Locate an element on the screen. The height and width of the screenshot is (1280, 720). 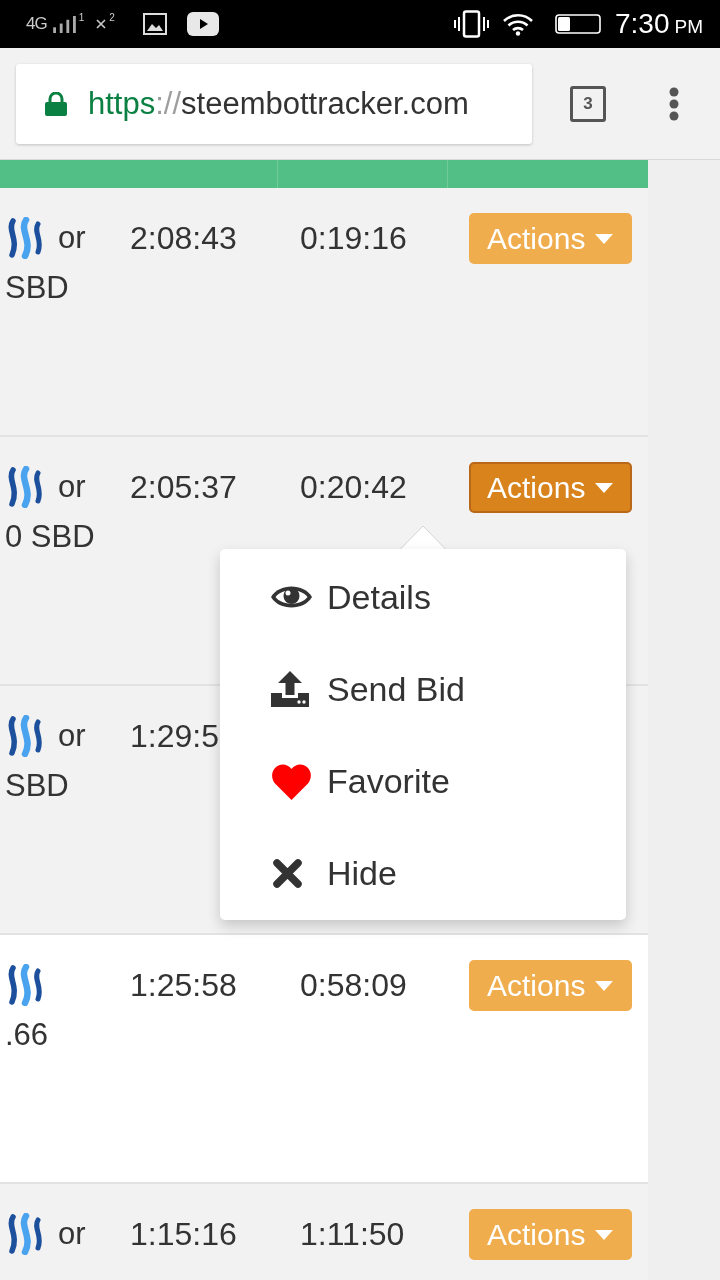
time-text: 0:20:42 is located at coordinates (353, 487).